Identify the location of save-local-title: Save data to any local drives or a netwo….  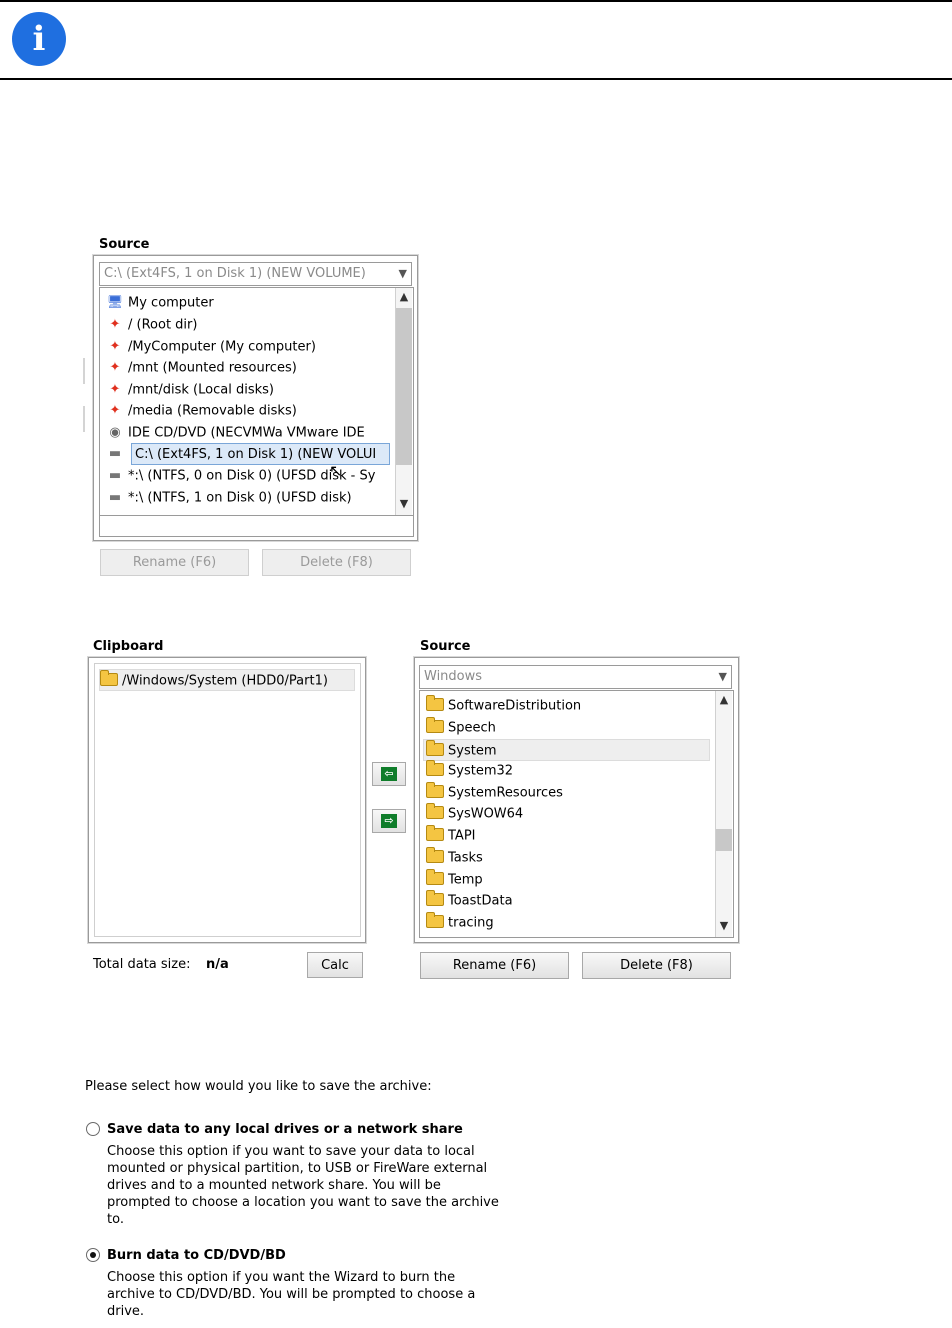
(285, 1129).